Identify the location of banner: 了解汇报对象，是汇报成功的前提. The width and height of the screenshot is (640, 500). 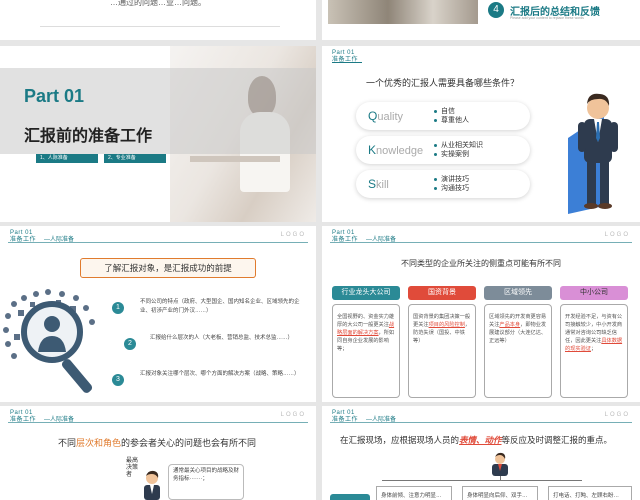
(168, 268).